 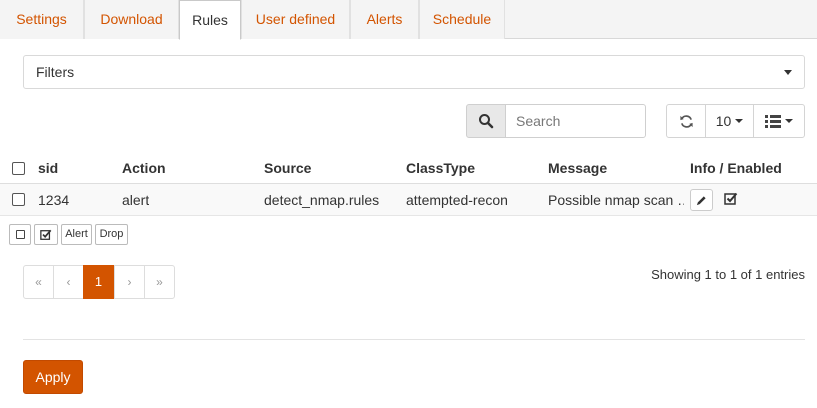 What do you see at coordinates (728, 274) in the screenshot?
I see `entries-info: Showing 1 to 1 of 1 entries` at bounding box center [728, 274].